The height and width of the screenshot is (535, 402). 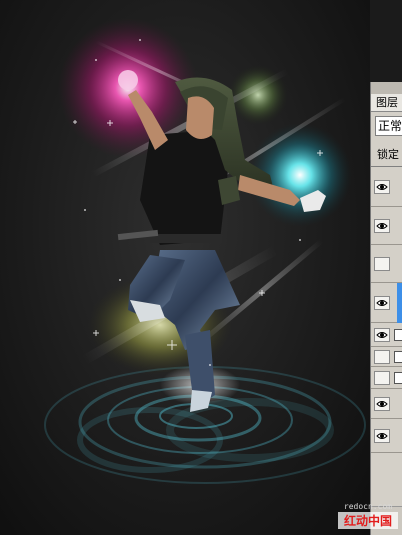 I want to click on watermark-name: 红动中国, so click(x=368, y=520).